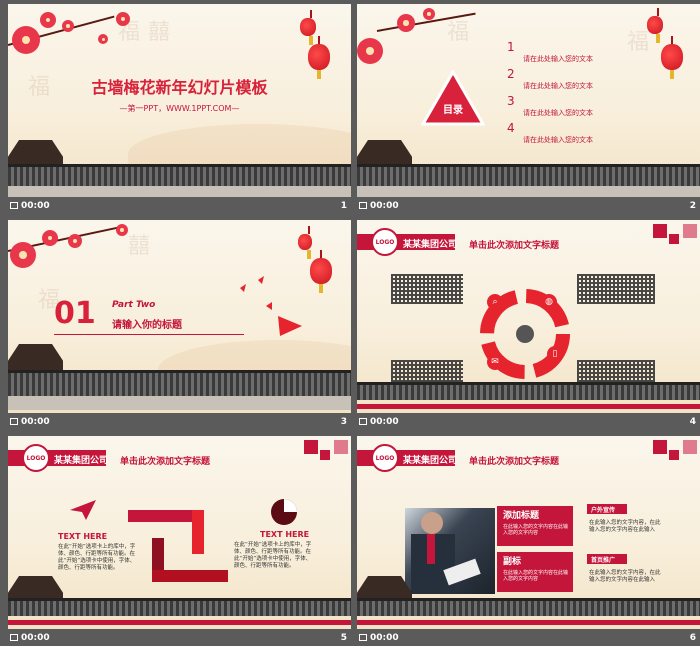 Image resolution: width=700 pixels, height=646 pixels. I want to click on pavilion, so click(35, 358).